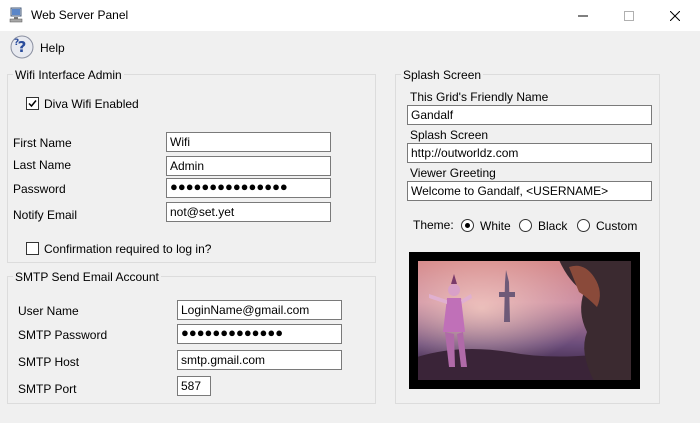  Describe the element at coordinates (529, 191) in the screenshot. I see `viewer-greeting-field: Welcome to Gandalf, <USERNAME>` at that location.